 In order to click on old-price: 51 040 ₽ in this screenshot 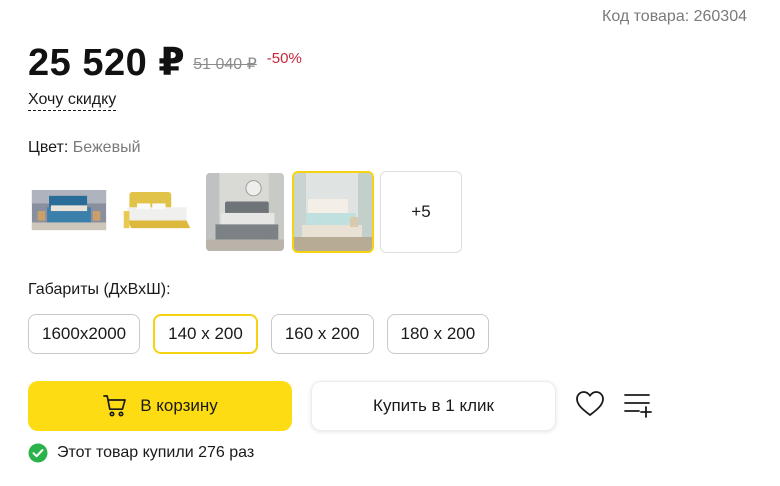, I will do `click(225, 64)`.